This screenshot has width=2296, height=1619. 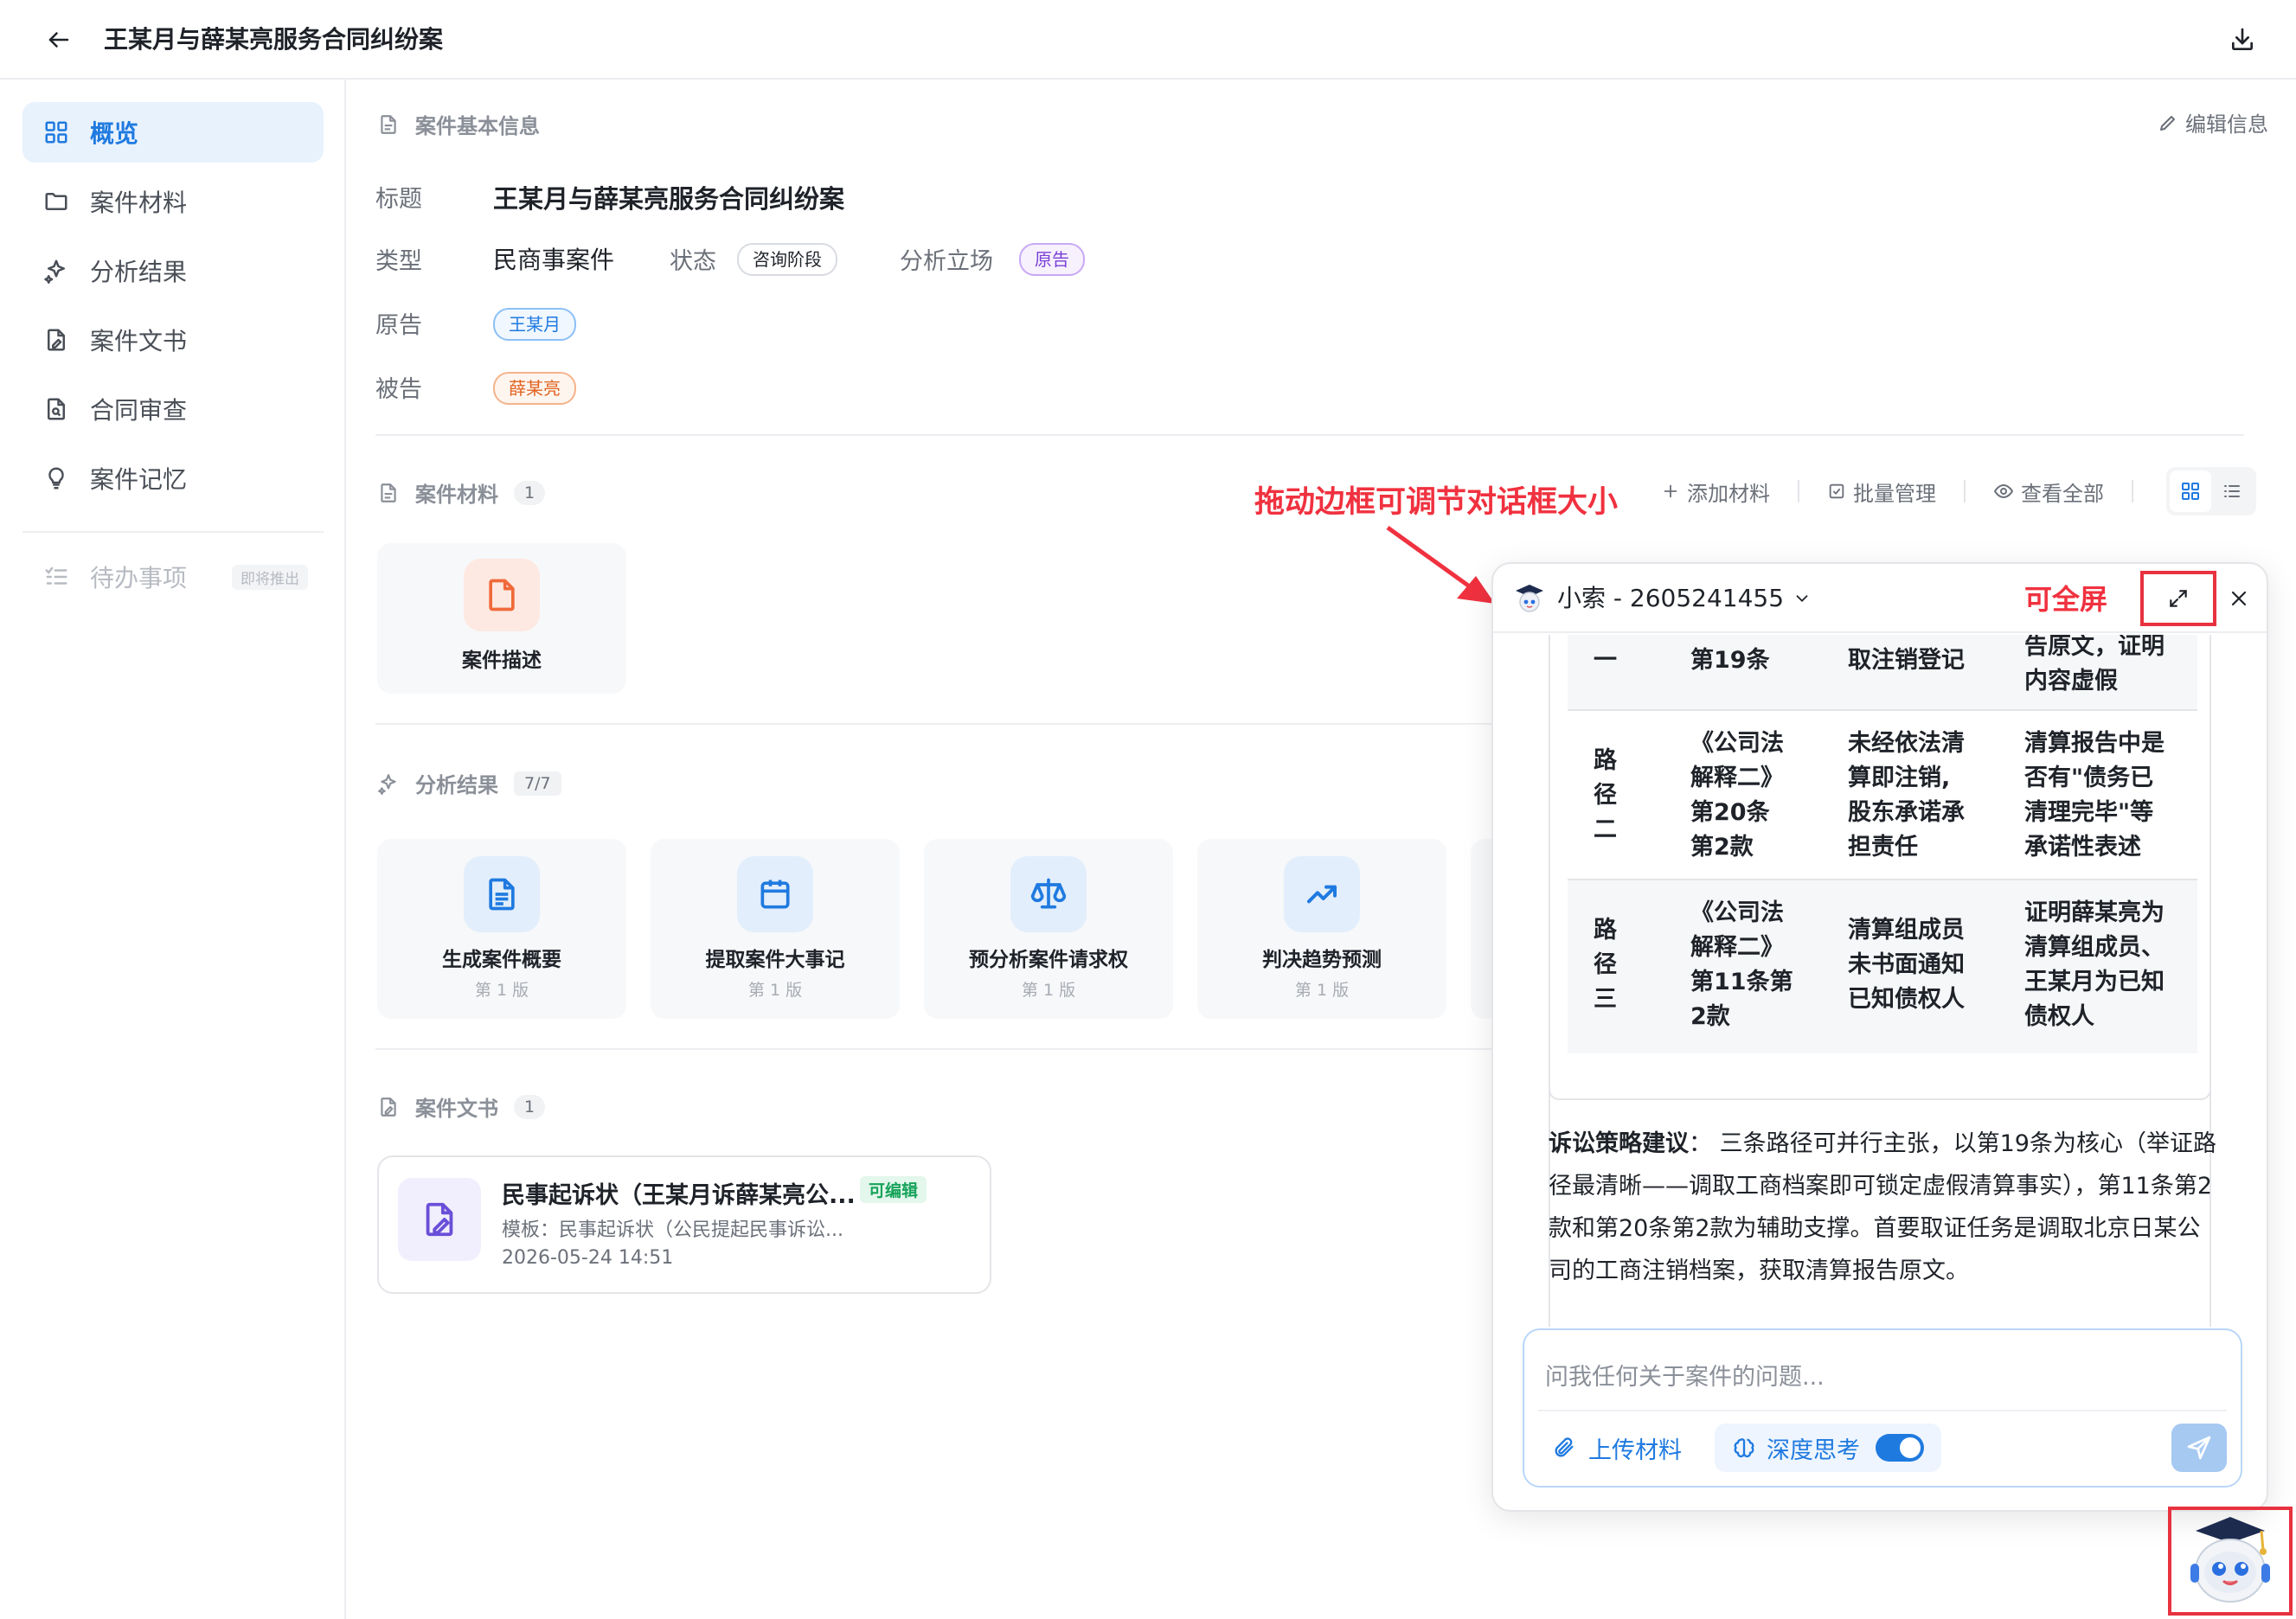 What do you see at coordinates (2167, 123) in the screenshot?
I see `pencil-icon` at bounding box center [2167, 123].